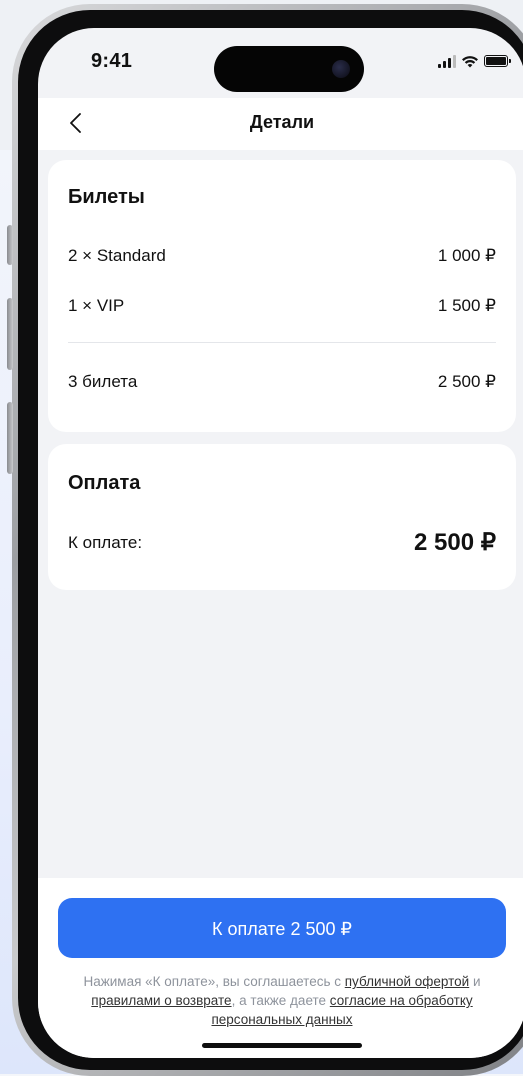 This screenshot has height=1076, width=523. What do you see at coordinates (282, 382) in the screenshot?
I see `tickets-summary-row: 3 билета 2 500 ₽` at bounding box center [282, 382].